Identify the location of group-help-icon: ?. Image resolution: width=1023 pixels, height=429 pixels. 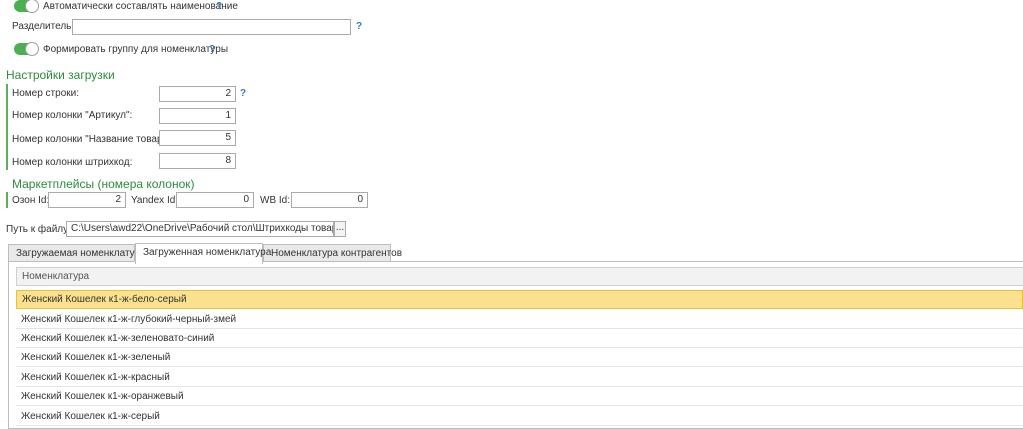
(212, 50).